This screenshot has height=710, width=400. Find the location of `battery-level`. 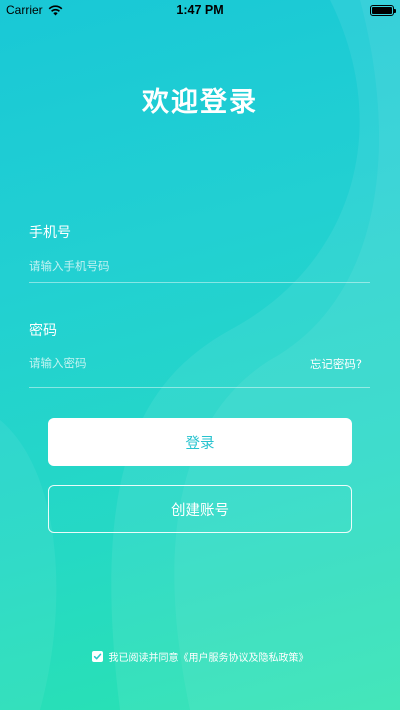

battery-level is located at coordinates (382, 10).